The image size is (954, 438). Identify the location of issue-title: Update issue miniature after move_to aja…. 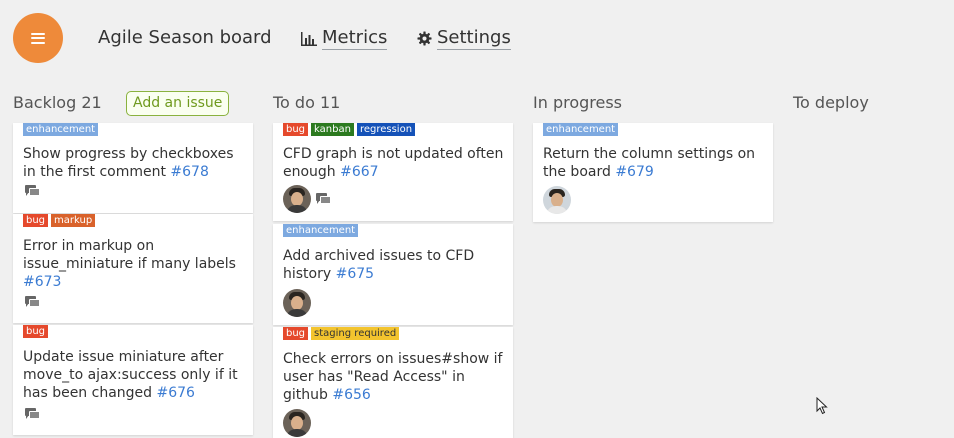
(134, 375).